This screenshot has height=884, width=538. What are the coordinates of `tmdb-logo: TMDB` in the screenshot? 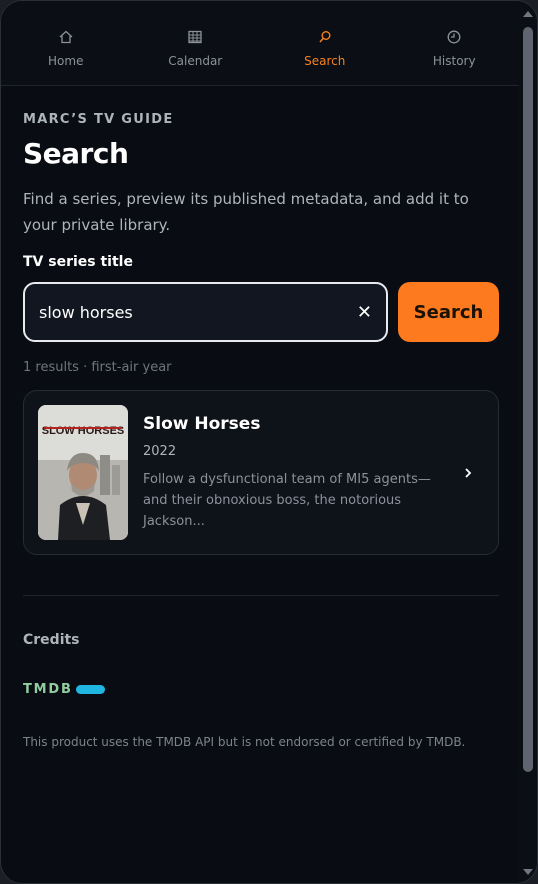 It's located at (261, 689).